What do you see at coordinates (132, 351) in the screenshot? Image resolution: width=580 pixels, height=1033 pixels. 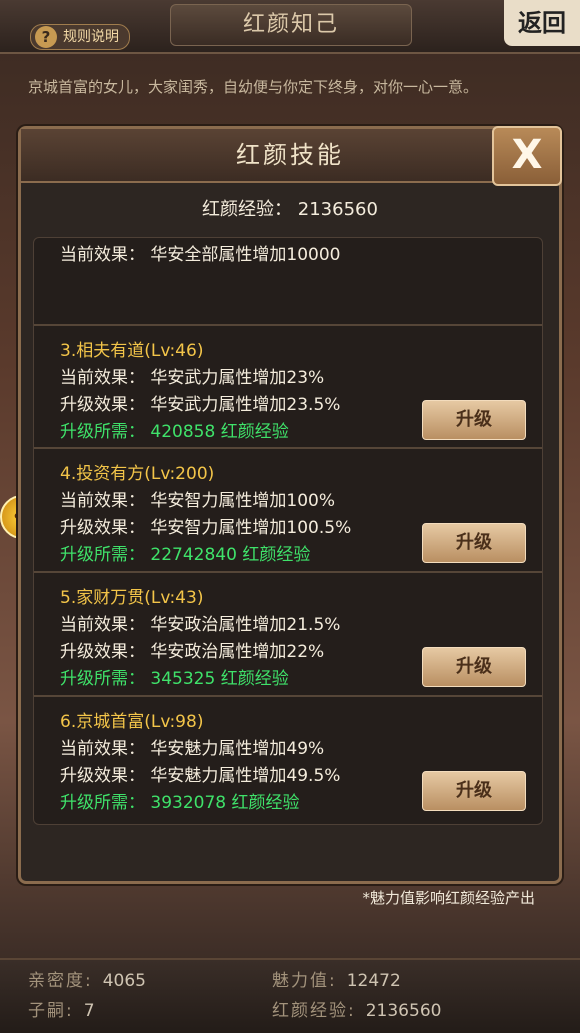 I see `skill-name: 3.相夫有道(Lv:46)` at bounding box center [132, 351].